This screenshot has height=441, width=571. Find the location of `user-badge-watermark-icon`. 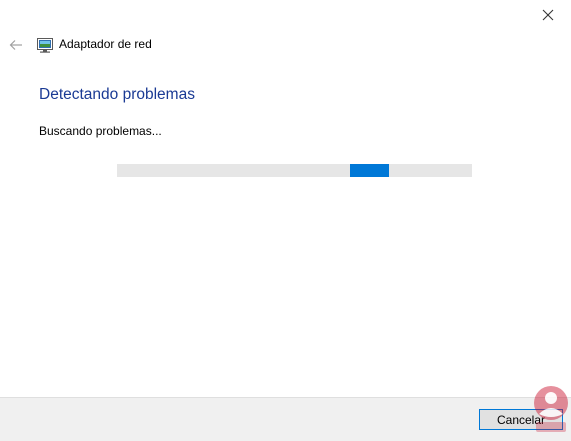

user-badge-watermark-icon is located at coordinates (551, 409).